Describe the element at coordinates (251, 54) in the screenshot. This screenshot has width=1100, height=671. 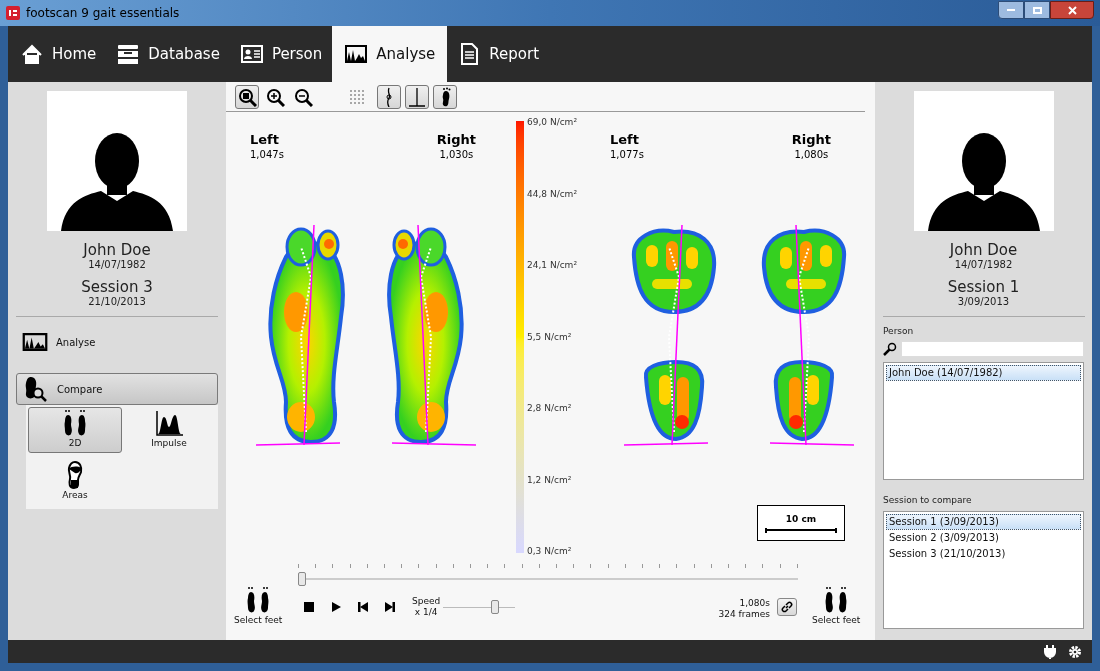
I see `id-card-icon` at that location.